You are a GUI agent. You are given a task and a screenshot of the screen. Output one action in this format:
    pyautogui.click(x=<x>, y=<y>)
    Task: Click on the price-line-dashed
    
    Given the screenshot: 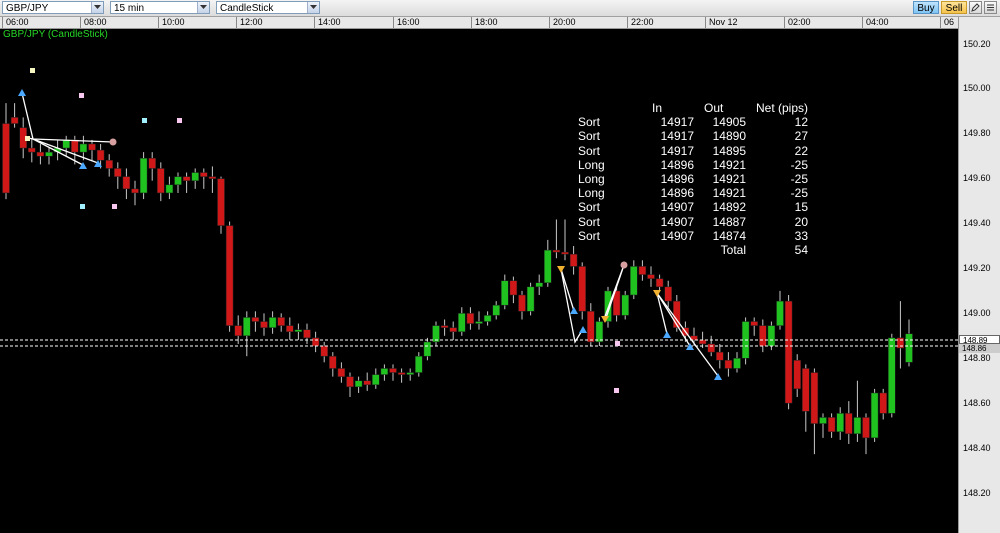 What is the action you would take?
    pyautogui.click(x=479, y=343)
    